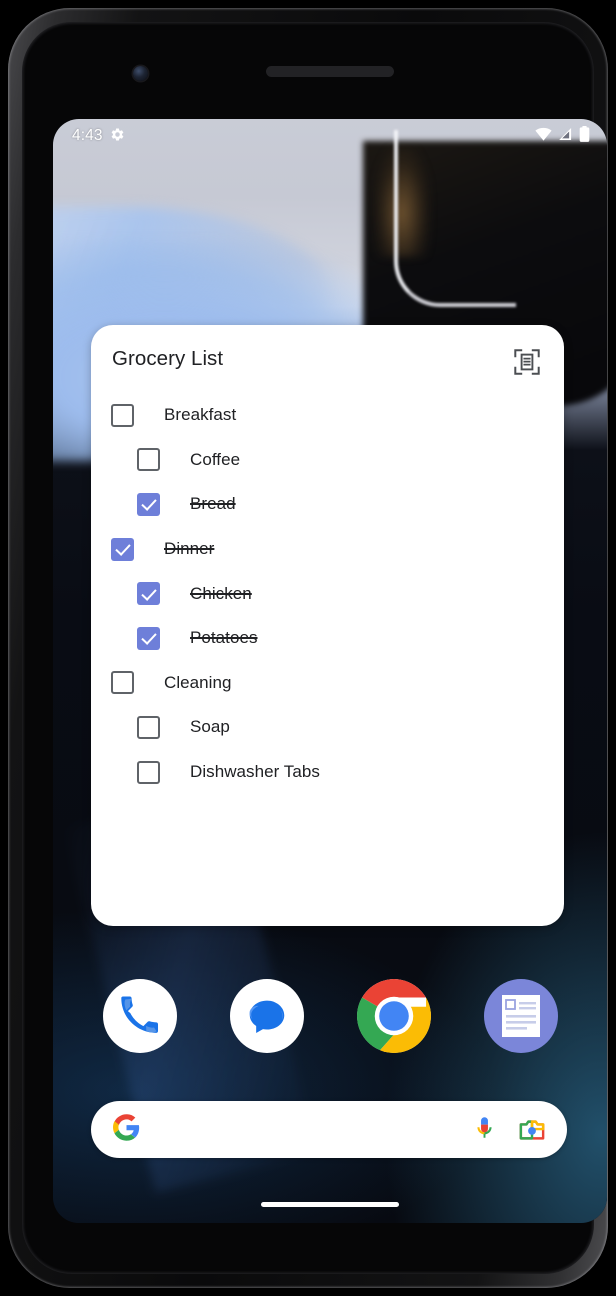 Image resolution: width=616 pixels, height=1296 pixels. Describe the element at coordinates (215, 459) in the screenshot. I see `list-item-label: Coffee` at that location.